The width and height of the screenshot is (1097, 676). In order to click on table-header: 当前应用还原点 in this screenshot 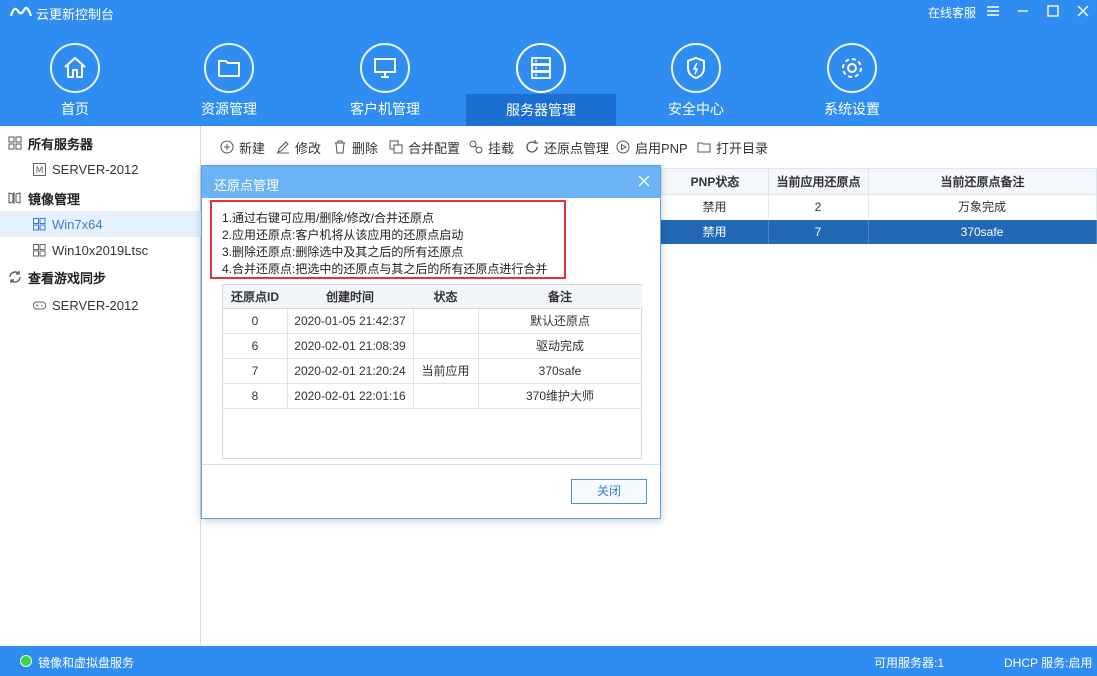, I will do `click(818, 181)`.